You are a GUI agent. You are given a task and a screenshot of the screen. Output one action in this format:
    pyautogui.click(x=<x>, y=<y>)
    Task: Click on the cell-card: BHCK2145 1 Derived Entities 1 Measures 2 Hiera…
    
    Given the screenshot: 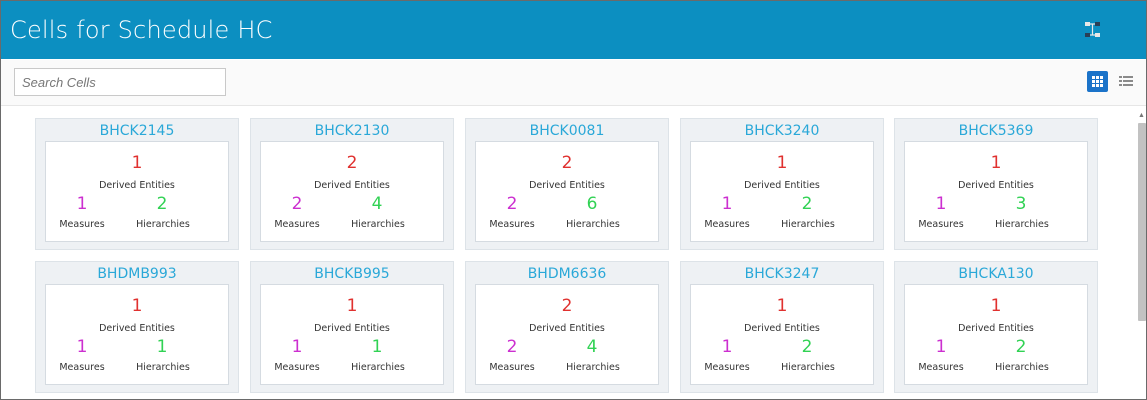 What is the action you would take?
    pyautogui.click(x=137, y=184)
    